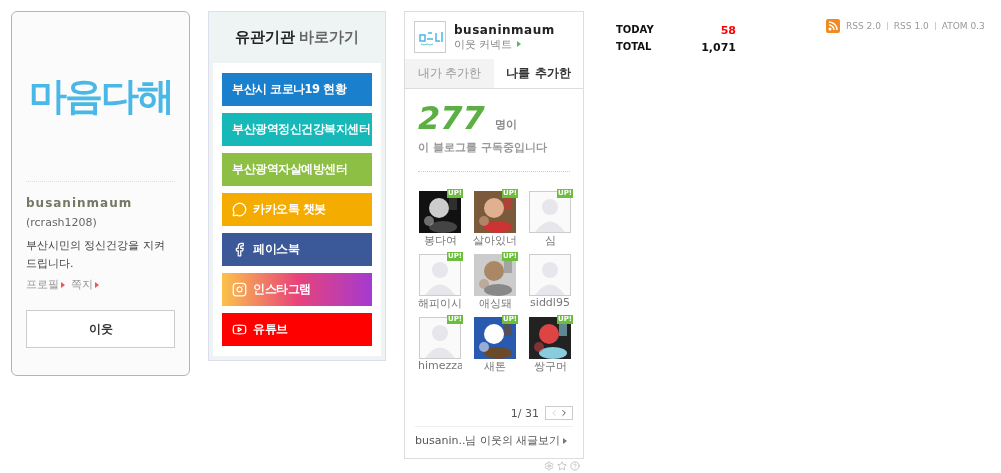  Describe the element at coordinates (85, 284) in the screenshot. I see `profile-link: 쪽지` at that location.